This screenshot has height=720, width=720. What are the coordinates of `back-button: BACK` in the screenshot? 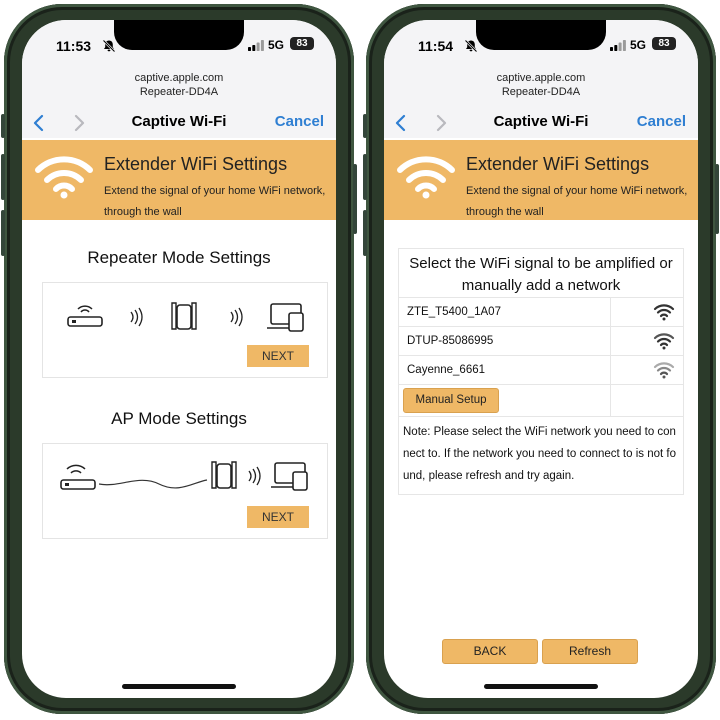 It's located at (490, 651).